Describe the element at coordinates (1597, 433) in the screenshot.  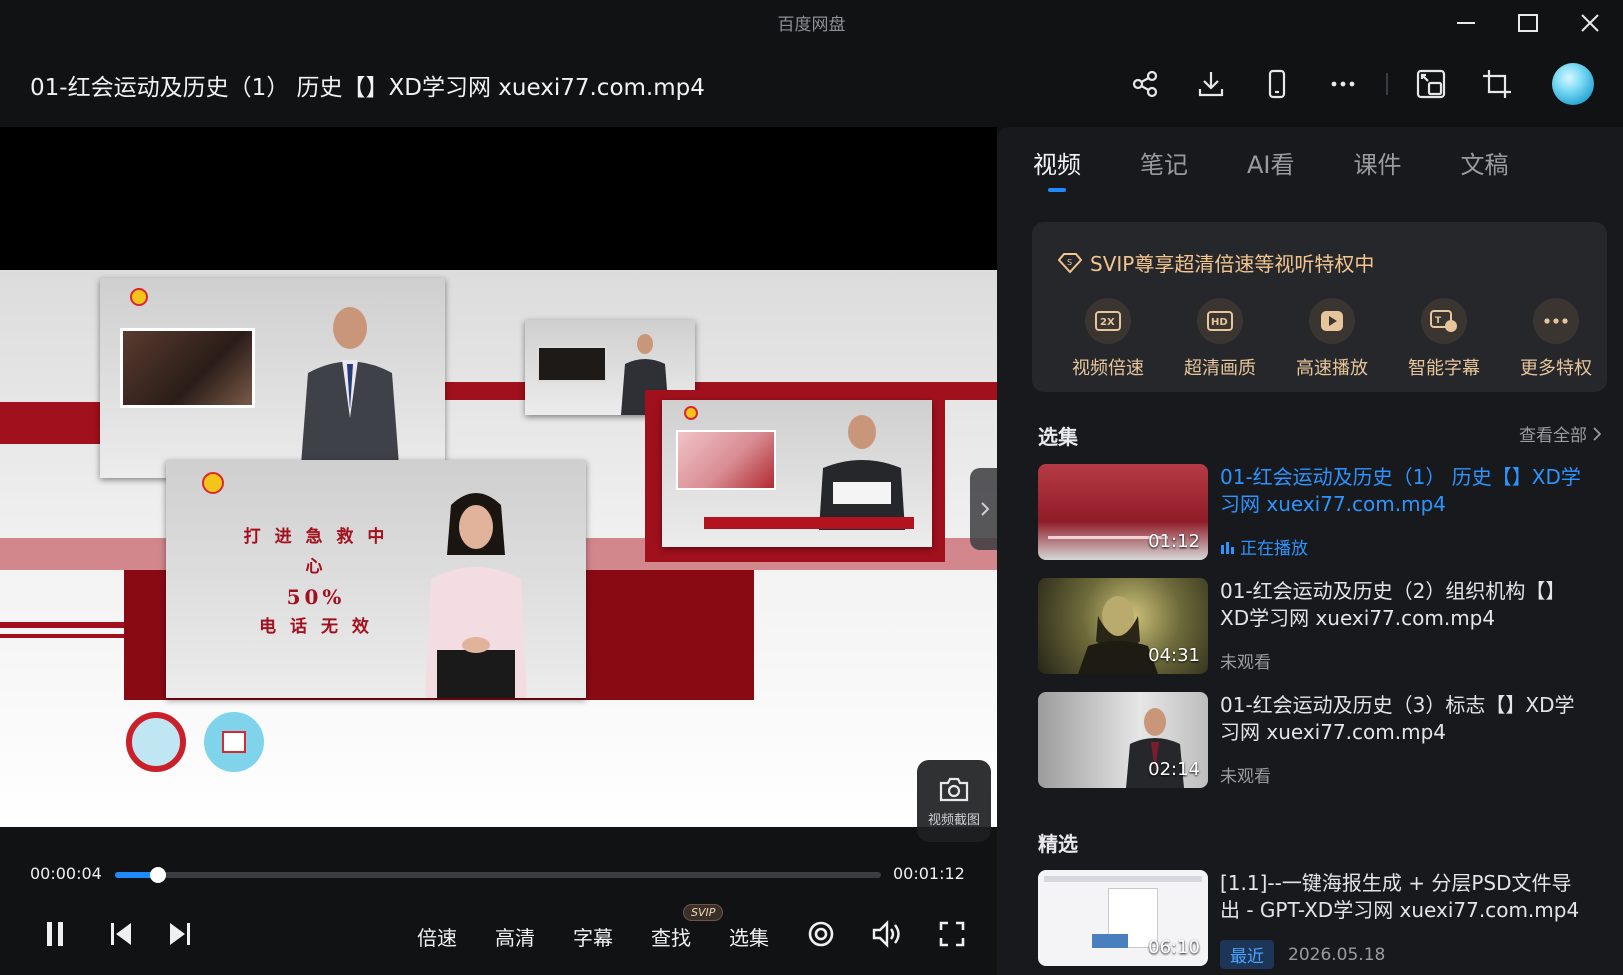
I see `chevron-right-icon` at that location.